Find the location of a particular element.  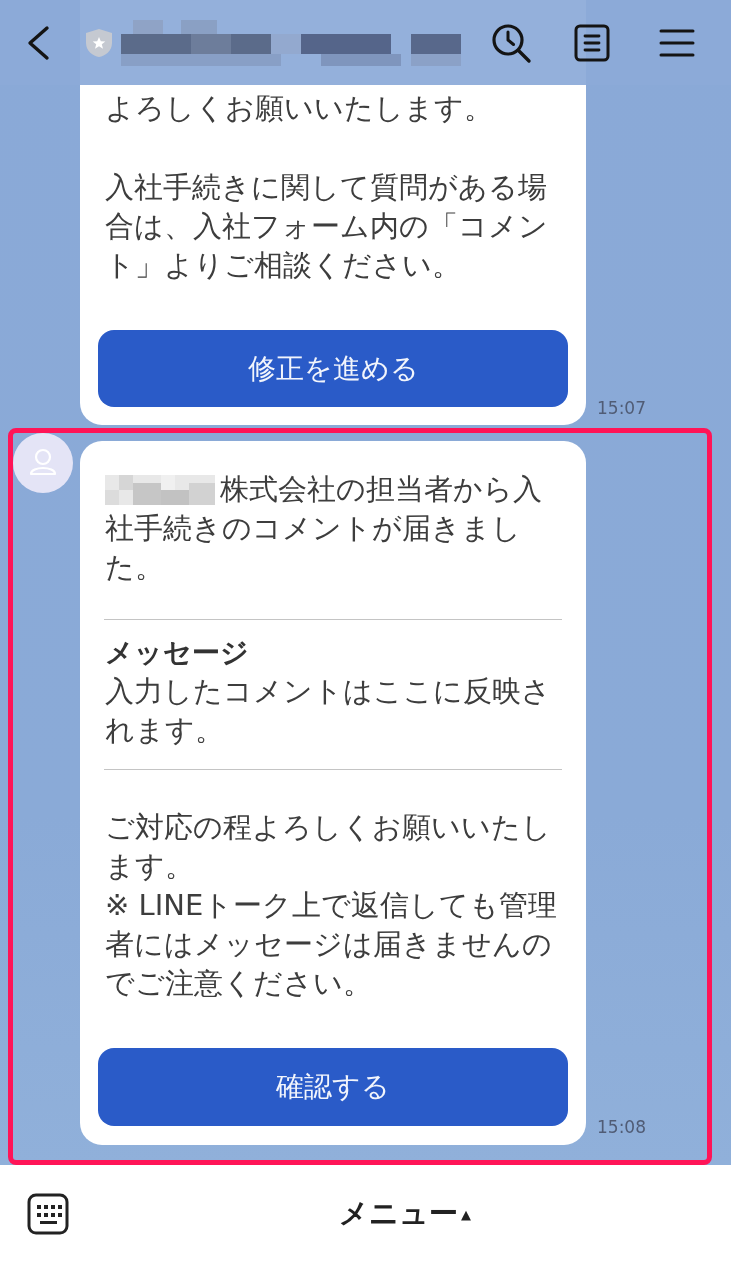

keyboard-icon is located at coordinates (48, 1214).